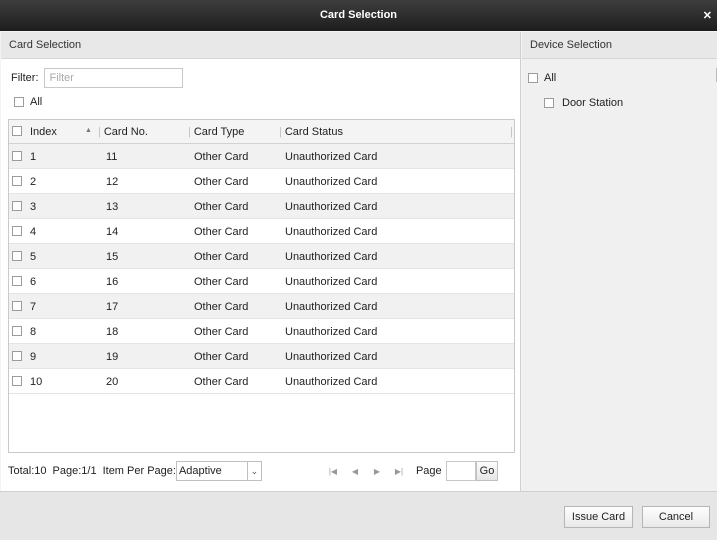  What do you see at coordinates (112, 282) in the screenshot?
I see `cell-card-no: 16` at bounding box center [112, 282].